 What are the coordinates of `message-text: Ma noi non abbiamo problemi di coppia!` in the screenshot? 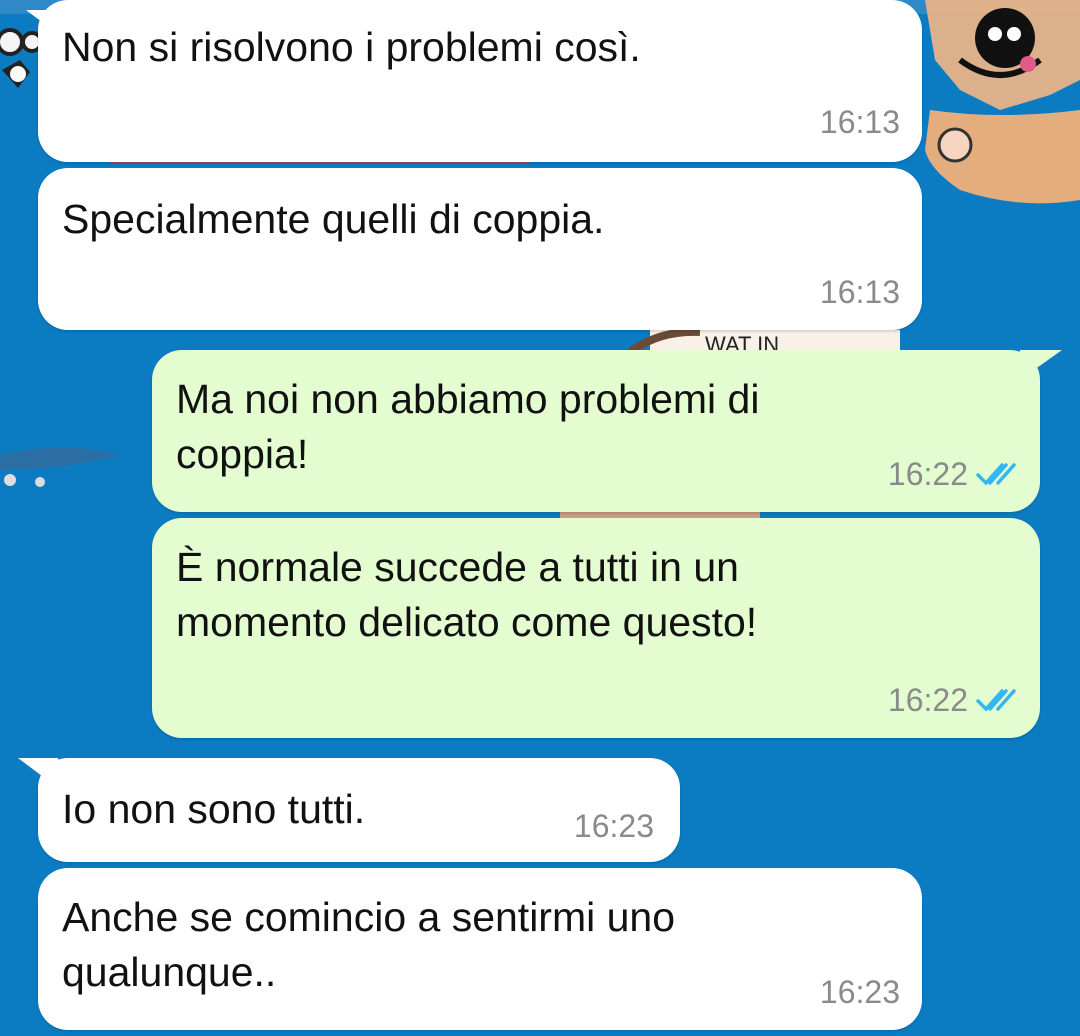 It's located at (468, 426).